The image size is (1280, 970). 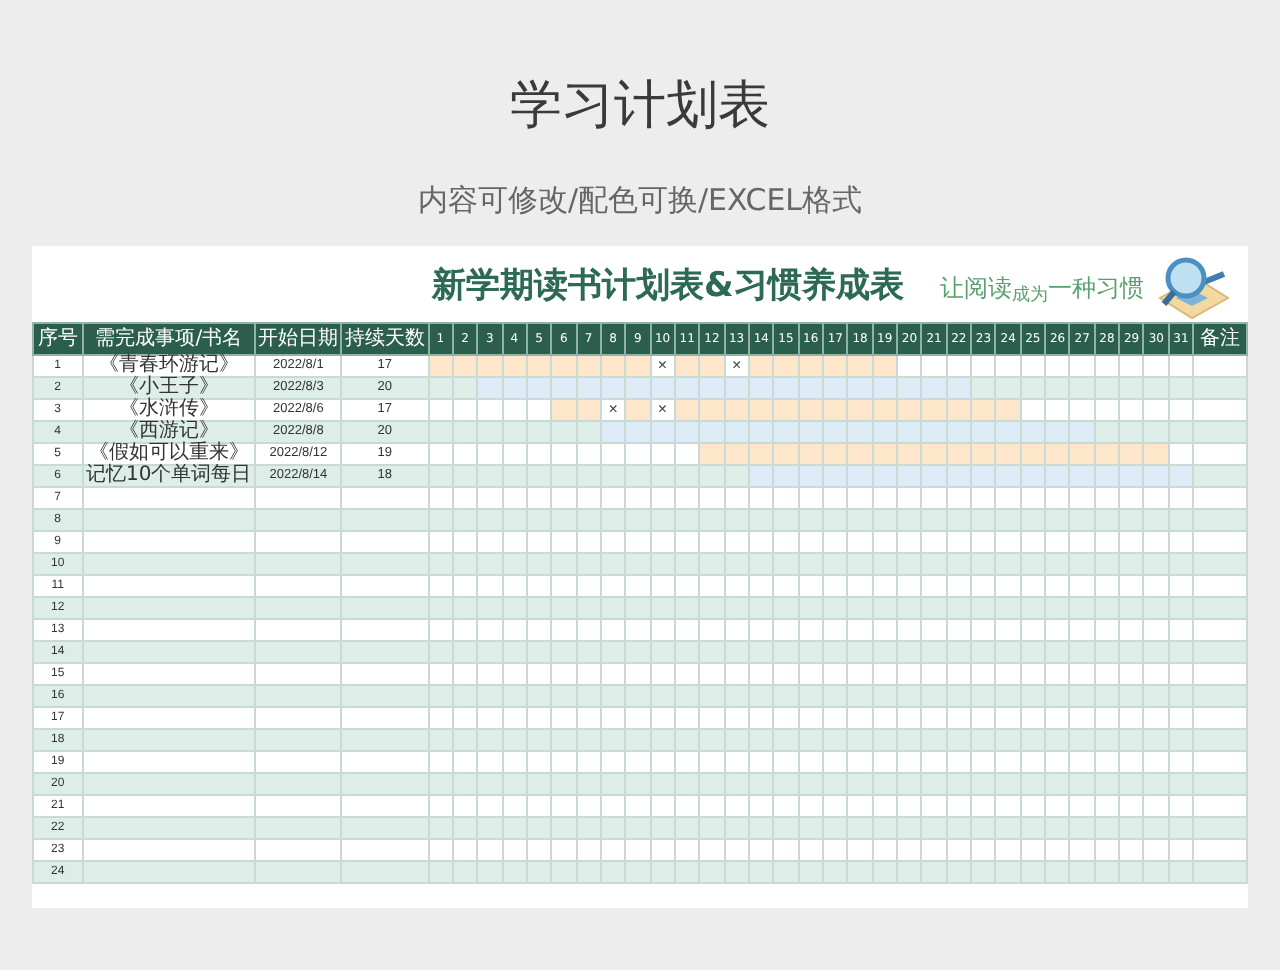 I want to click on column-header: 备注, so click(x=1220, y=339).